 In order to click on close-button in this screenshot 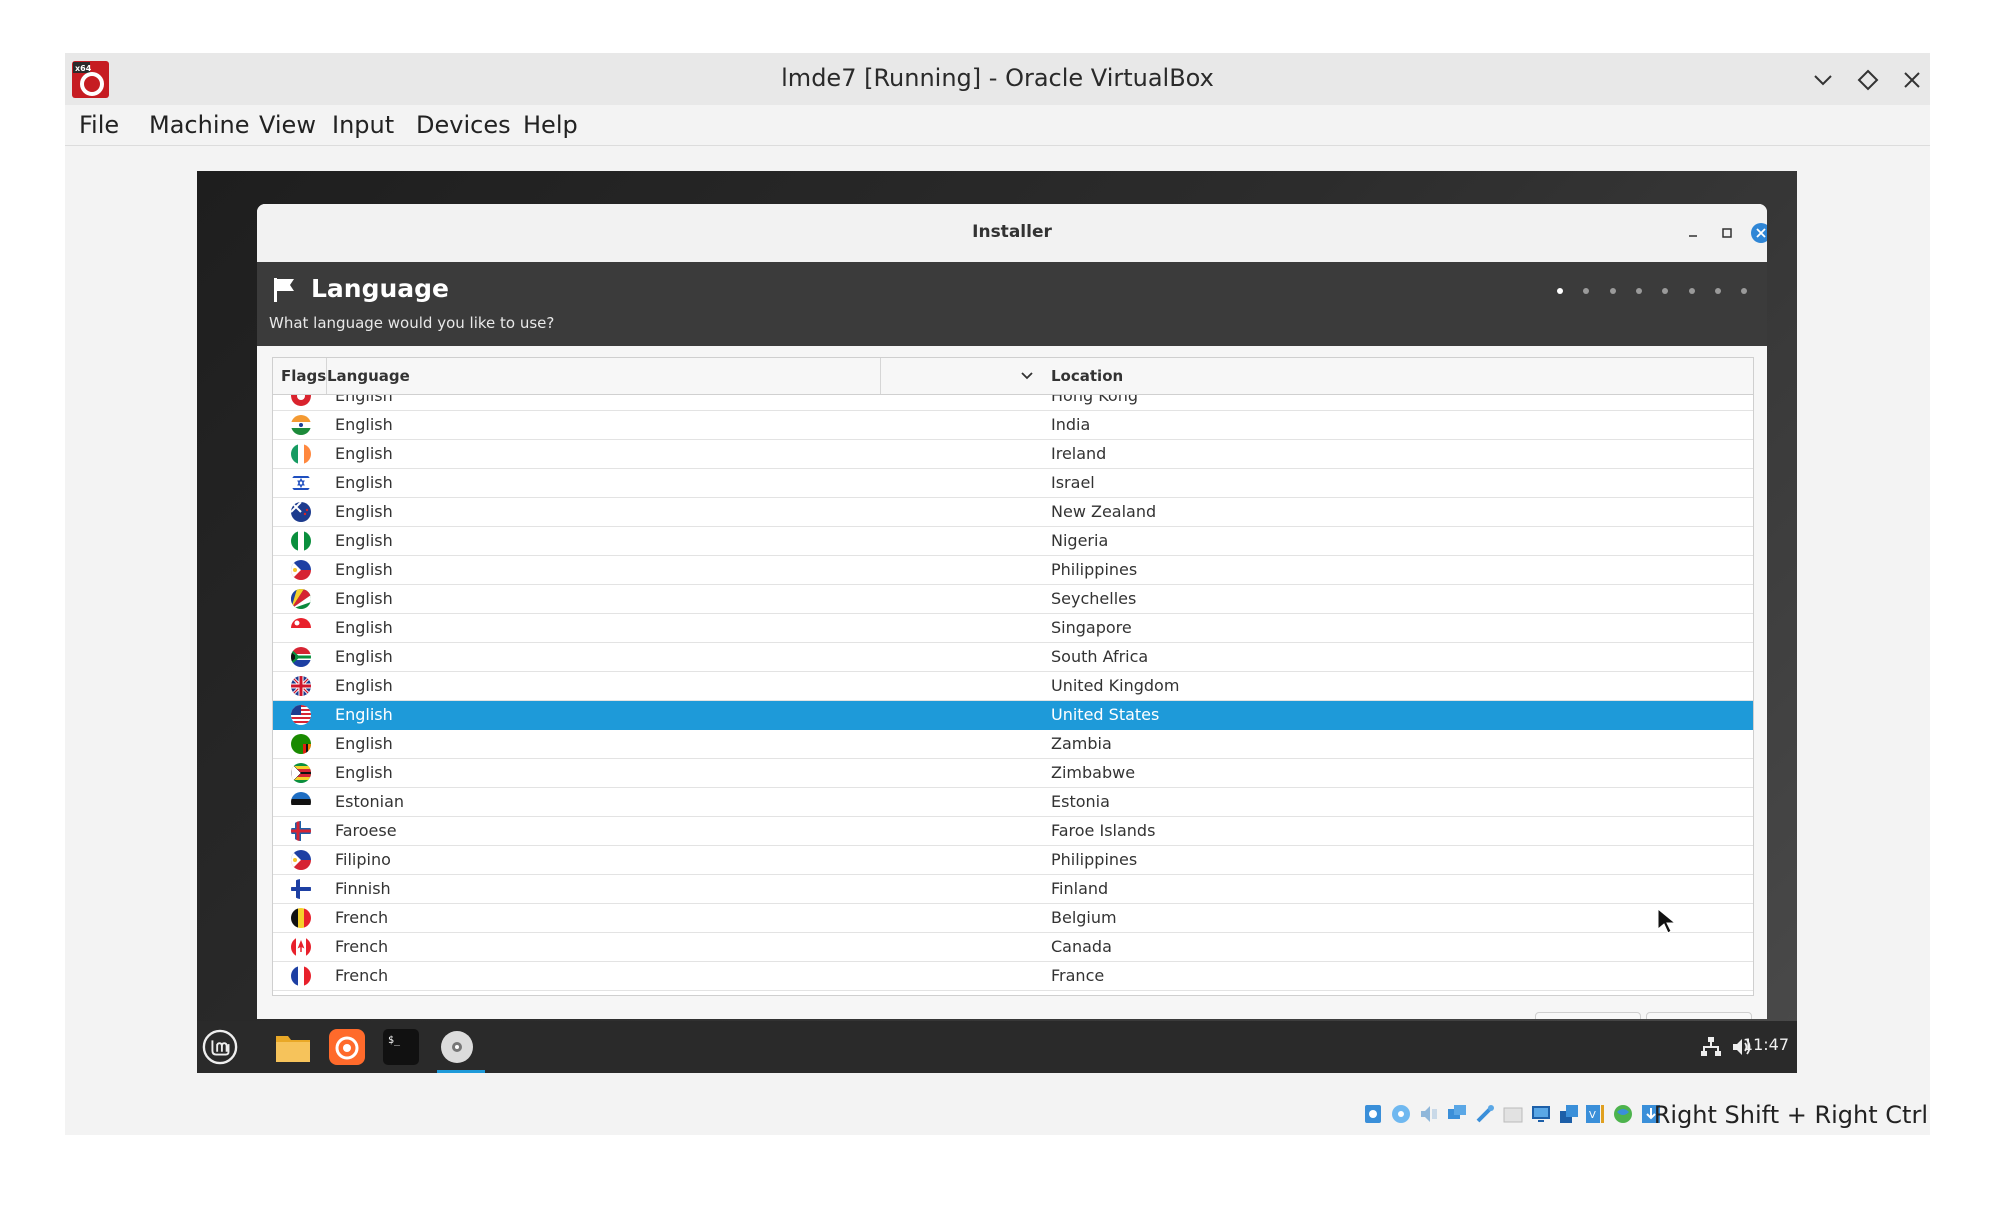, I will do `click(1912, 80)`.